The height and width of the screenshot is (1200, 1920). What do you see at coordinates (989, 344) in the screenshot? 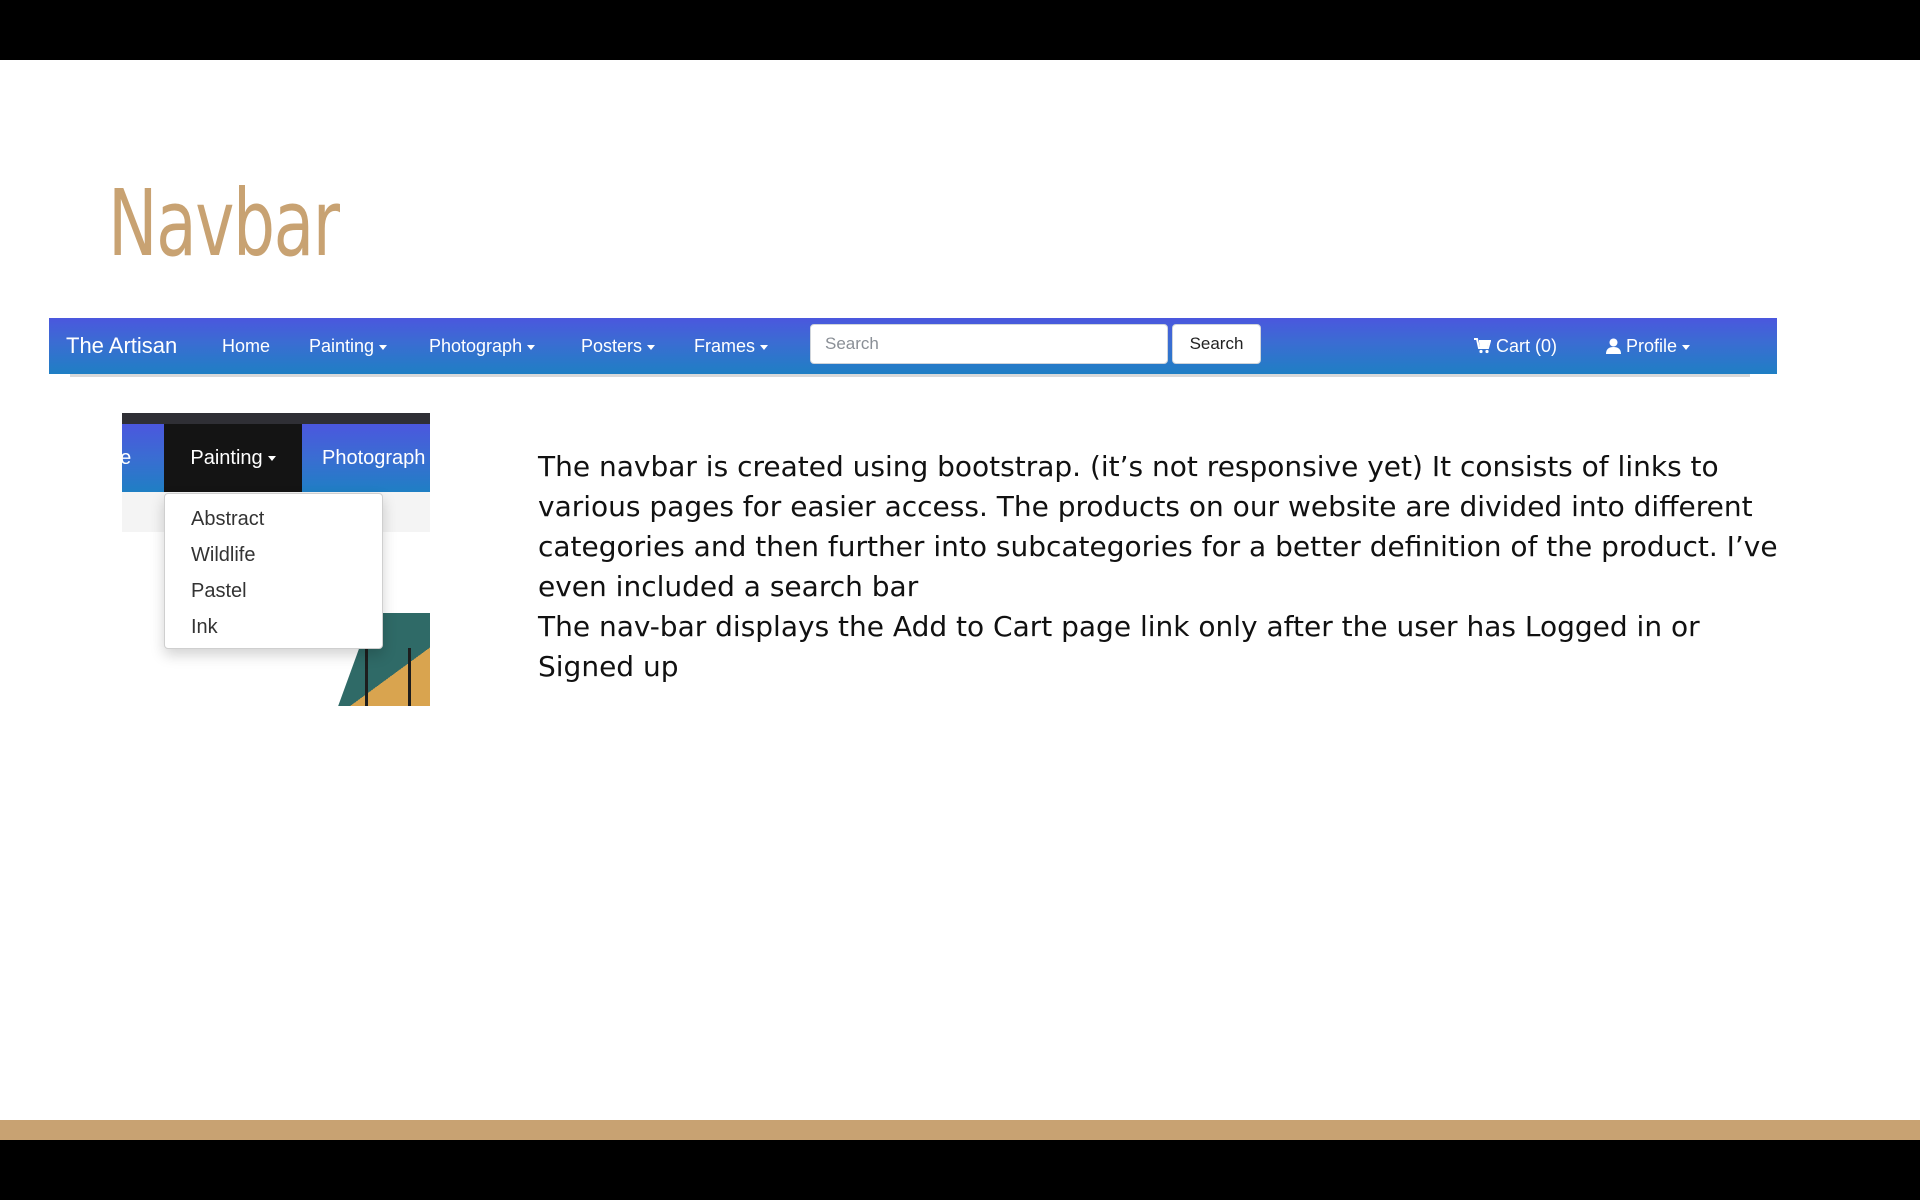
I see `search-input` at bounding box center [989, 344].